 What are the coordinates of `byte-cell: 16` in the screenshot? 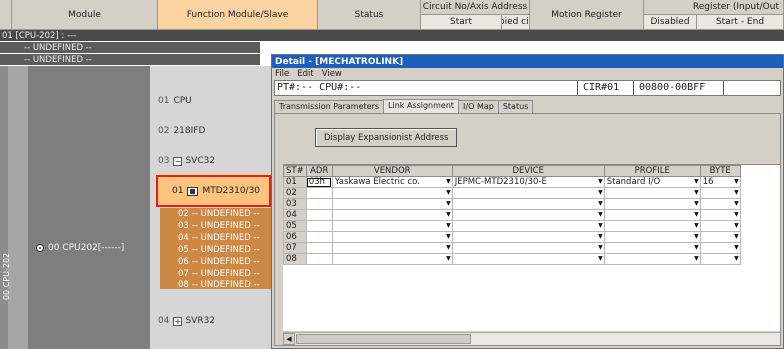 It's located at (720, 182).